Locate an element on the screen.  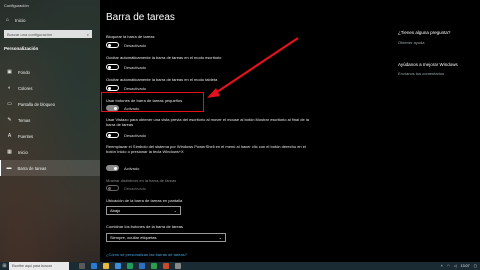
page-title: Barra de tareas is located at coordinates (140, 17).